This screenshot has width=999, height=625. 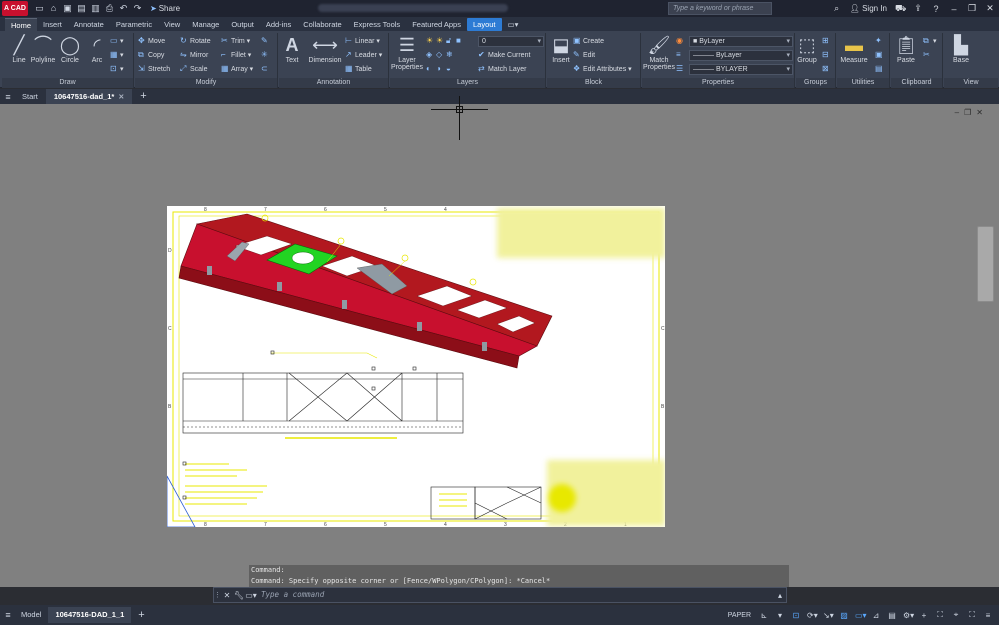 What do you see at coordinates (513, 24) in the screenshot?
I see `ribbon-options-icon: ▭▾` at bounding box center [513, 24].